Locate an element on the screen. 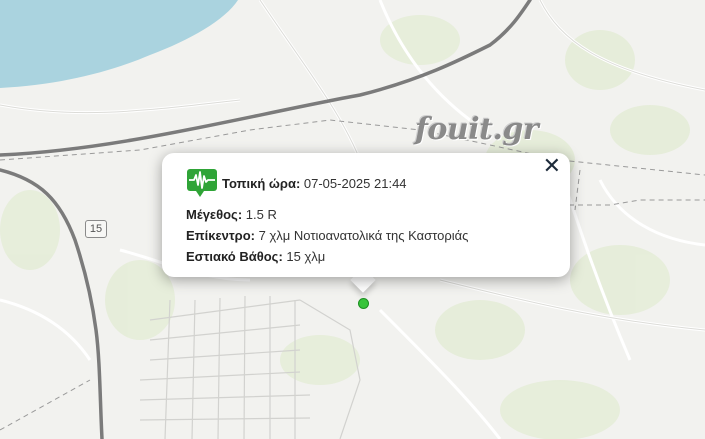 This screenshot has height=439, width=705. magnitude-value: 1.5 R is located at coordinates (259, 214).